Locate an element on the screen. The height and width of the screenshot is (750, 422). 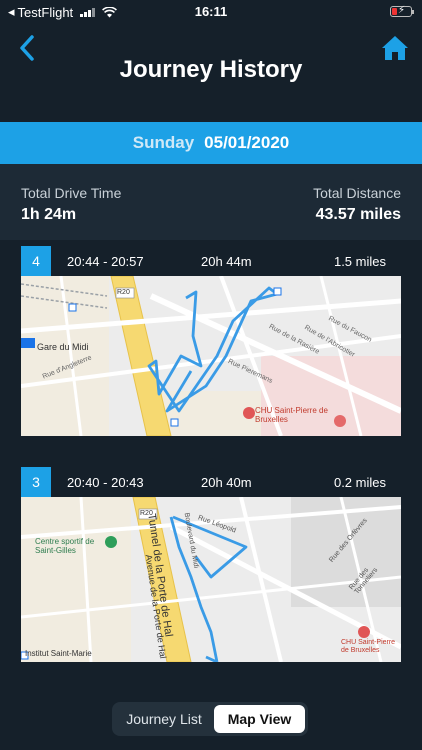
map-view-button: Map View is located at coordinates (259, 719).